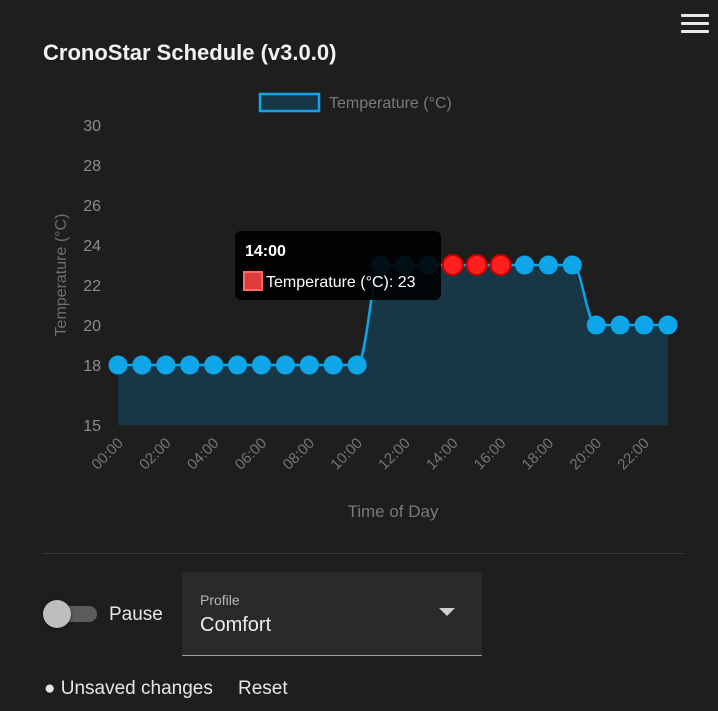 The height and width of the screenshot is (711, 718). I want to click on y-tick-label: 18, so click(92, 366).